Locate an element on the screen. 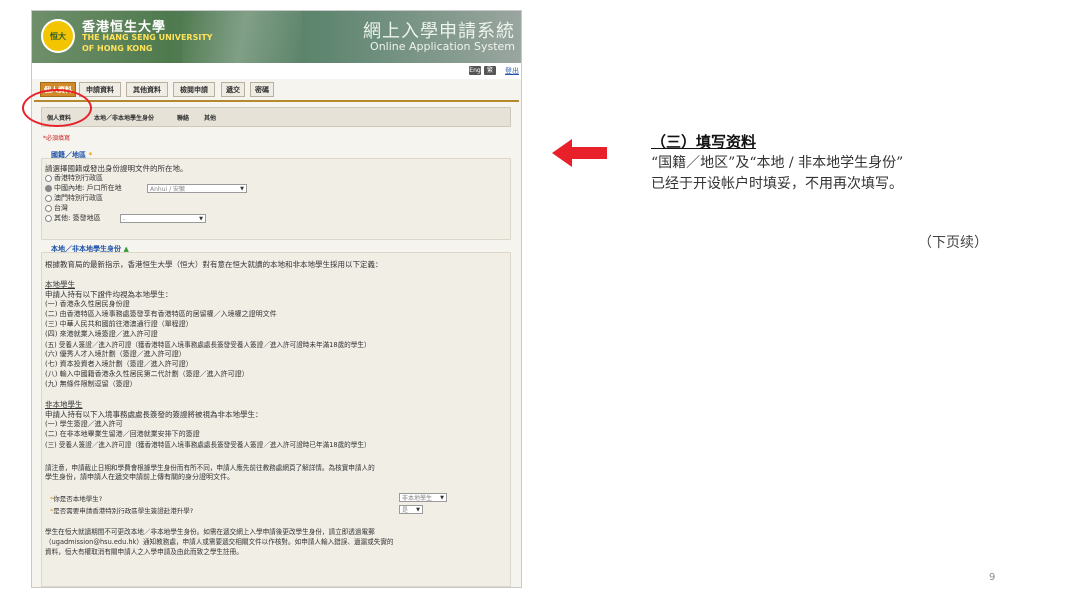 This screenshot has height=608, width=1080. local-item: (四) 來港就業入境簽證／進入許可證 is located at coordinates (101, 334).